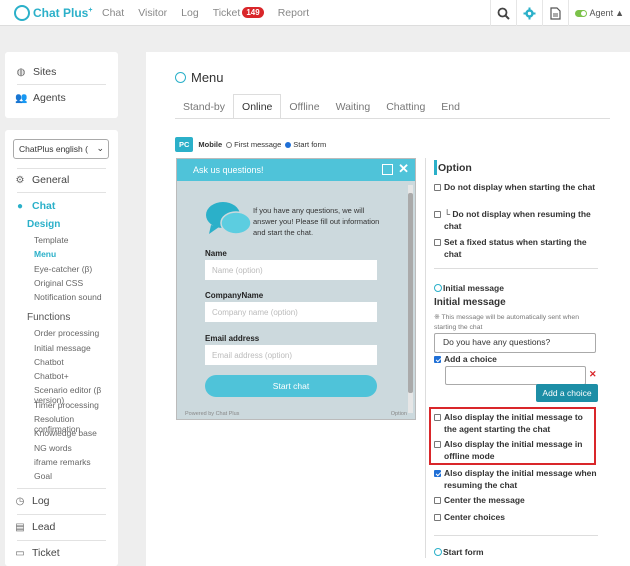 The image size is (630, 566). Describe the element at coordinates (43, 224) in the screenshot. I see `design-heading: Design` at that location.